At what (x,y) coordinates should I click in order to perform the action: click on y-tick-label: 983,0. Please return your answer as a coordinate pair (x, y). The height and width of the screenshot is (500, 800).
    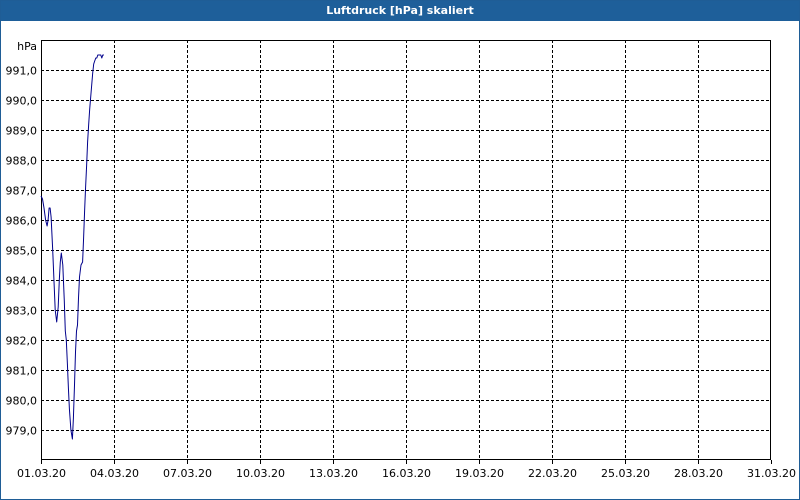
    Looking at the image, I should click on (22, 311).